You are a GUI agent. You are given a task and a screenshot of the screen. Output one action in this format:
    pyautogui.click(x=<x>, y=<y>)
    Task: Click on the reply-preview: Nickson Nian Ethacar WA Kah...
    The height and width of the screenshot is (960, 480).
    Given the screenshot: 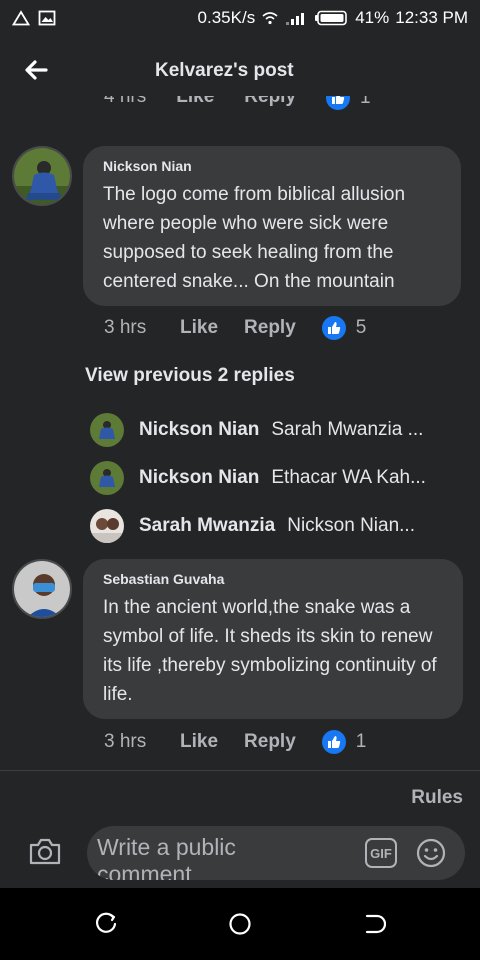 What is the action you would take?
    pyautogui.click(x=275, y=478)
    